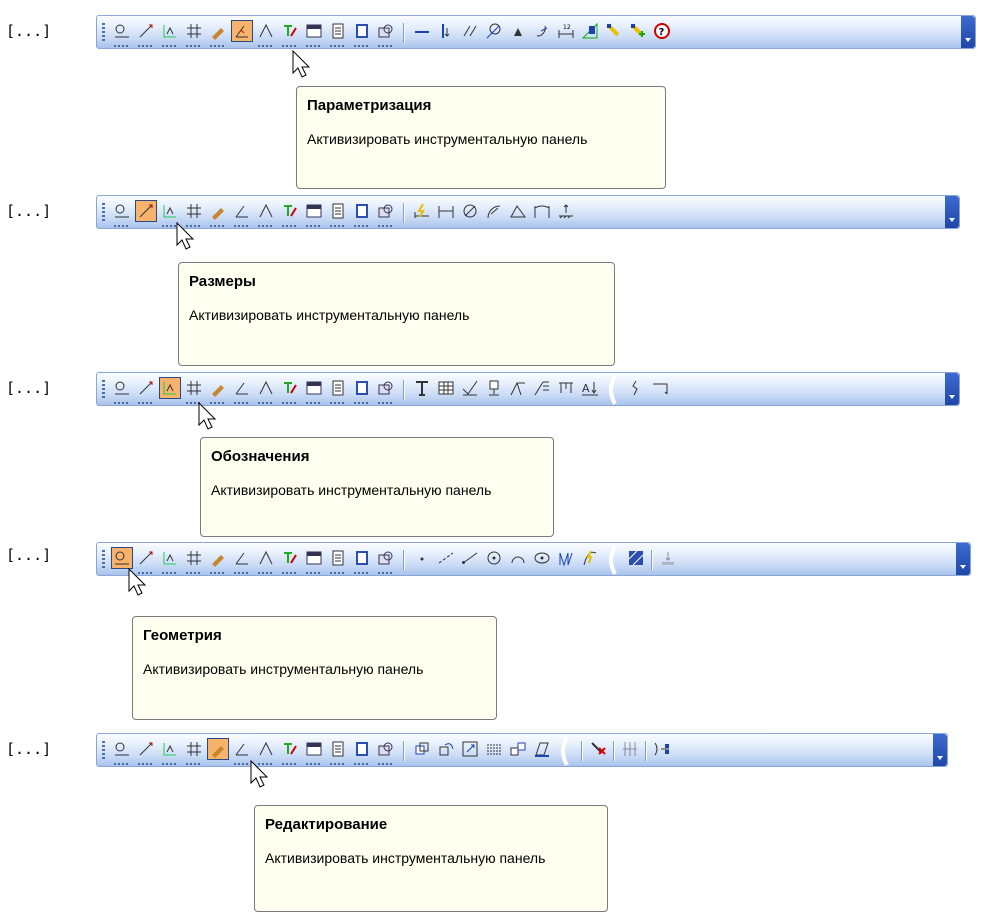  I want to click on show-constraints-button, so click(590, 31).